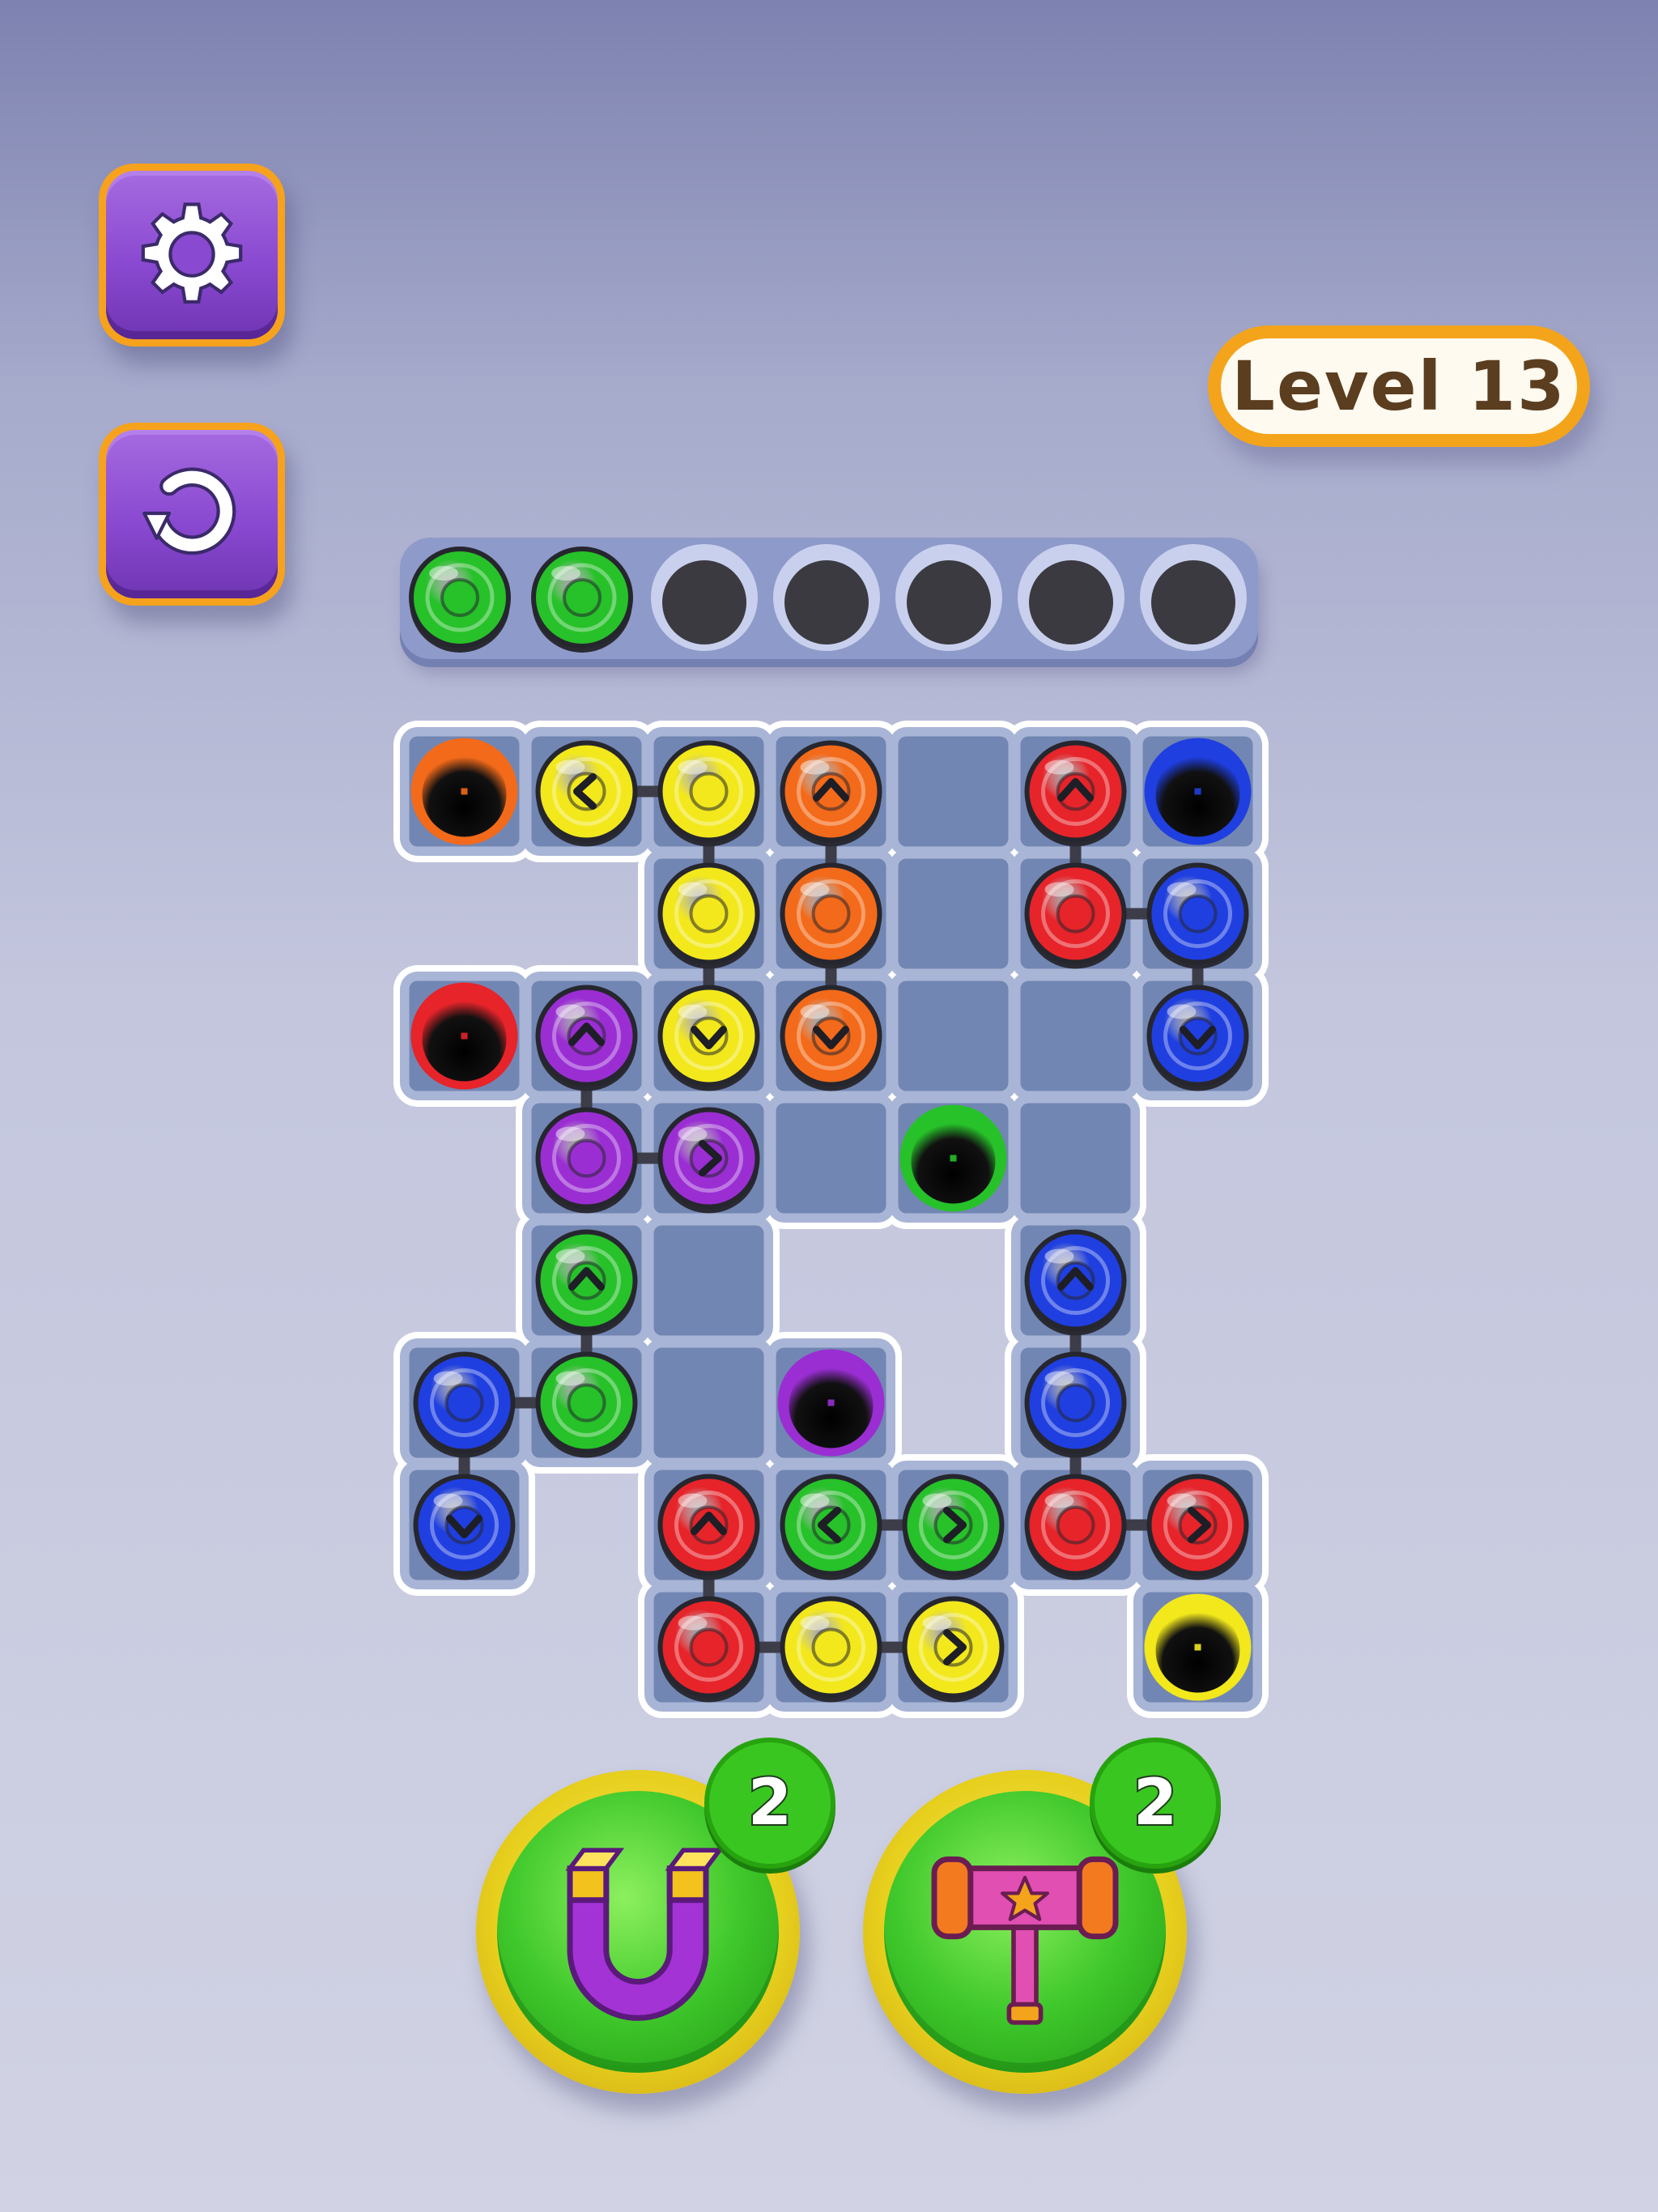 Image resolution: width=1658 pixels, height=2212 pixels. Describe the element at coordinates (645, 1934) in the screenshot. I see `magnet-icon` at that location.